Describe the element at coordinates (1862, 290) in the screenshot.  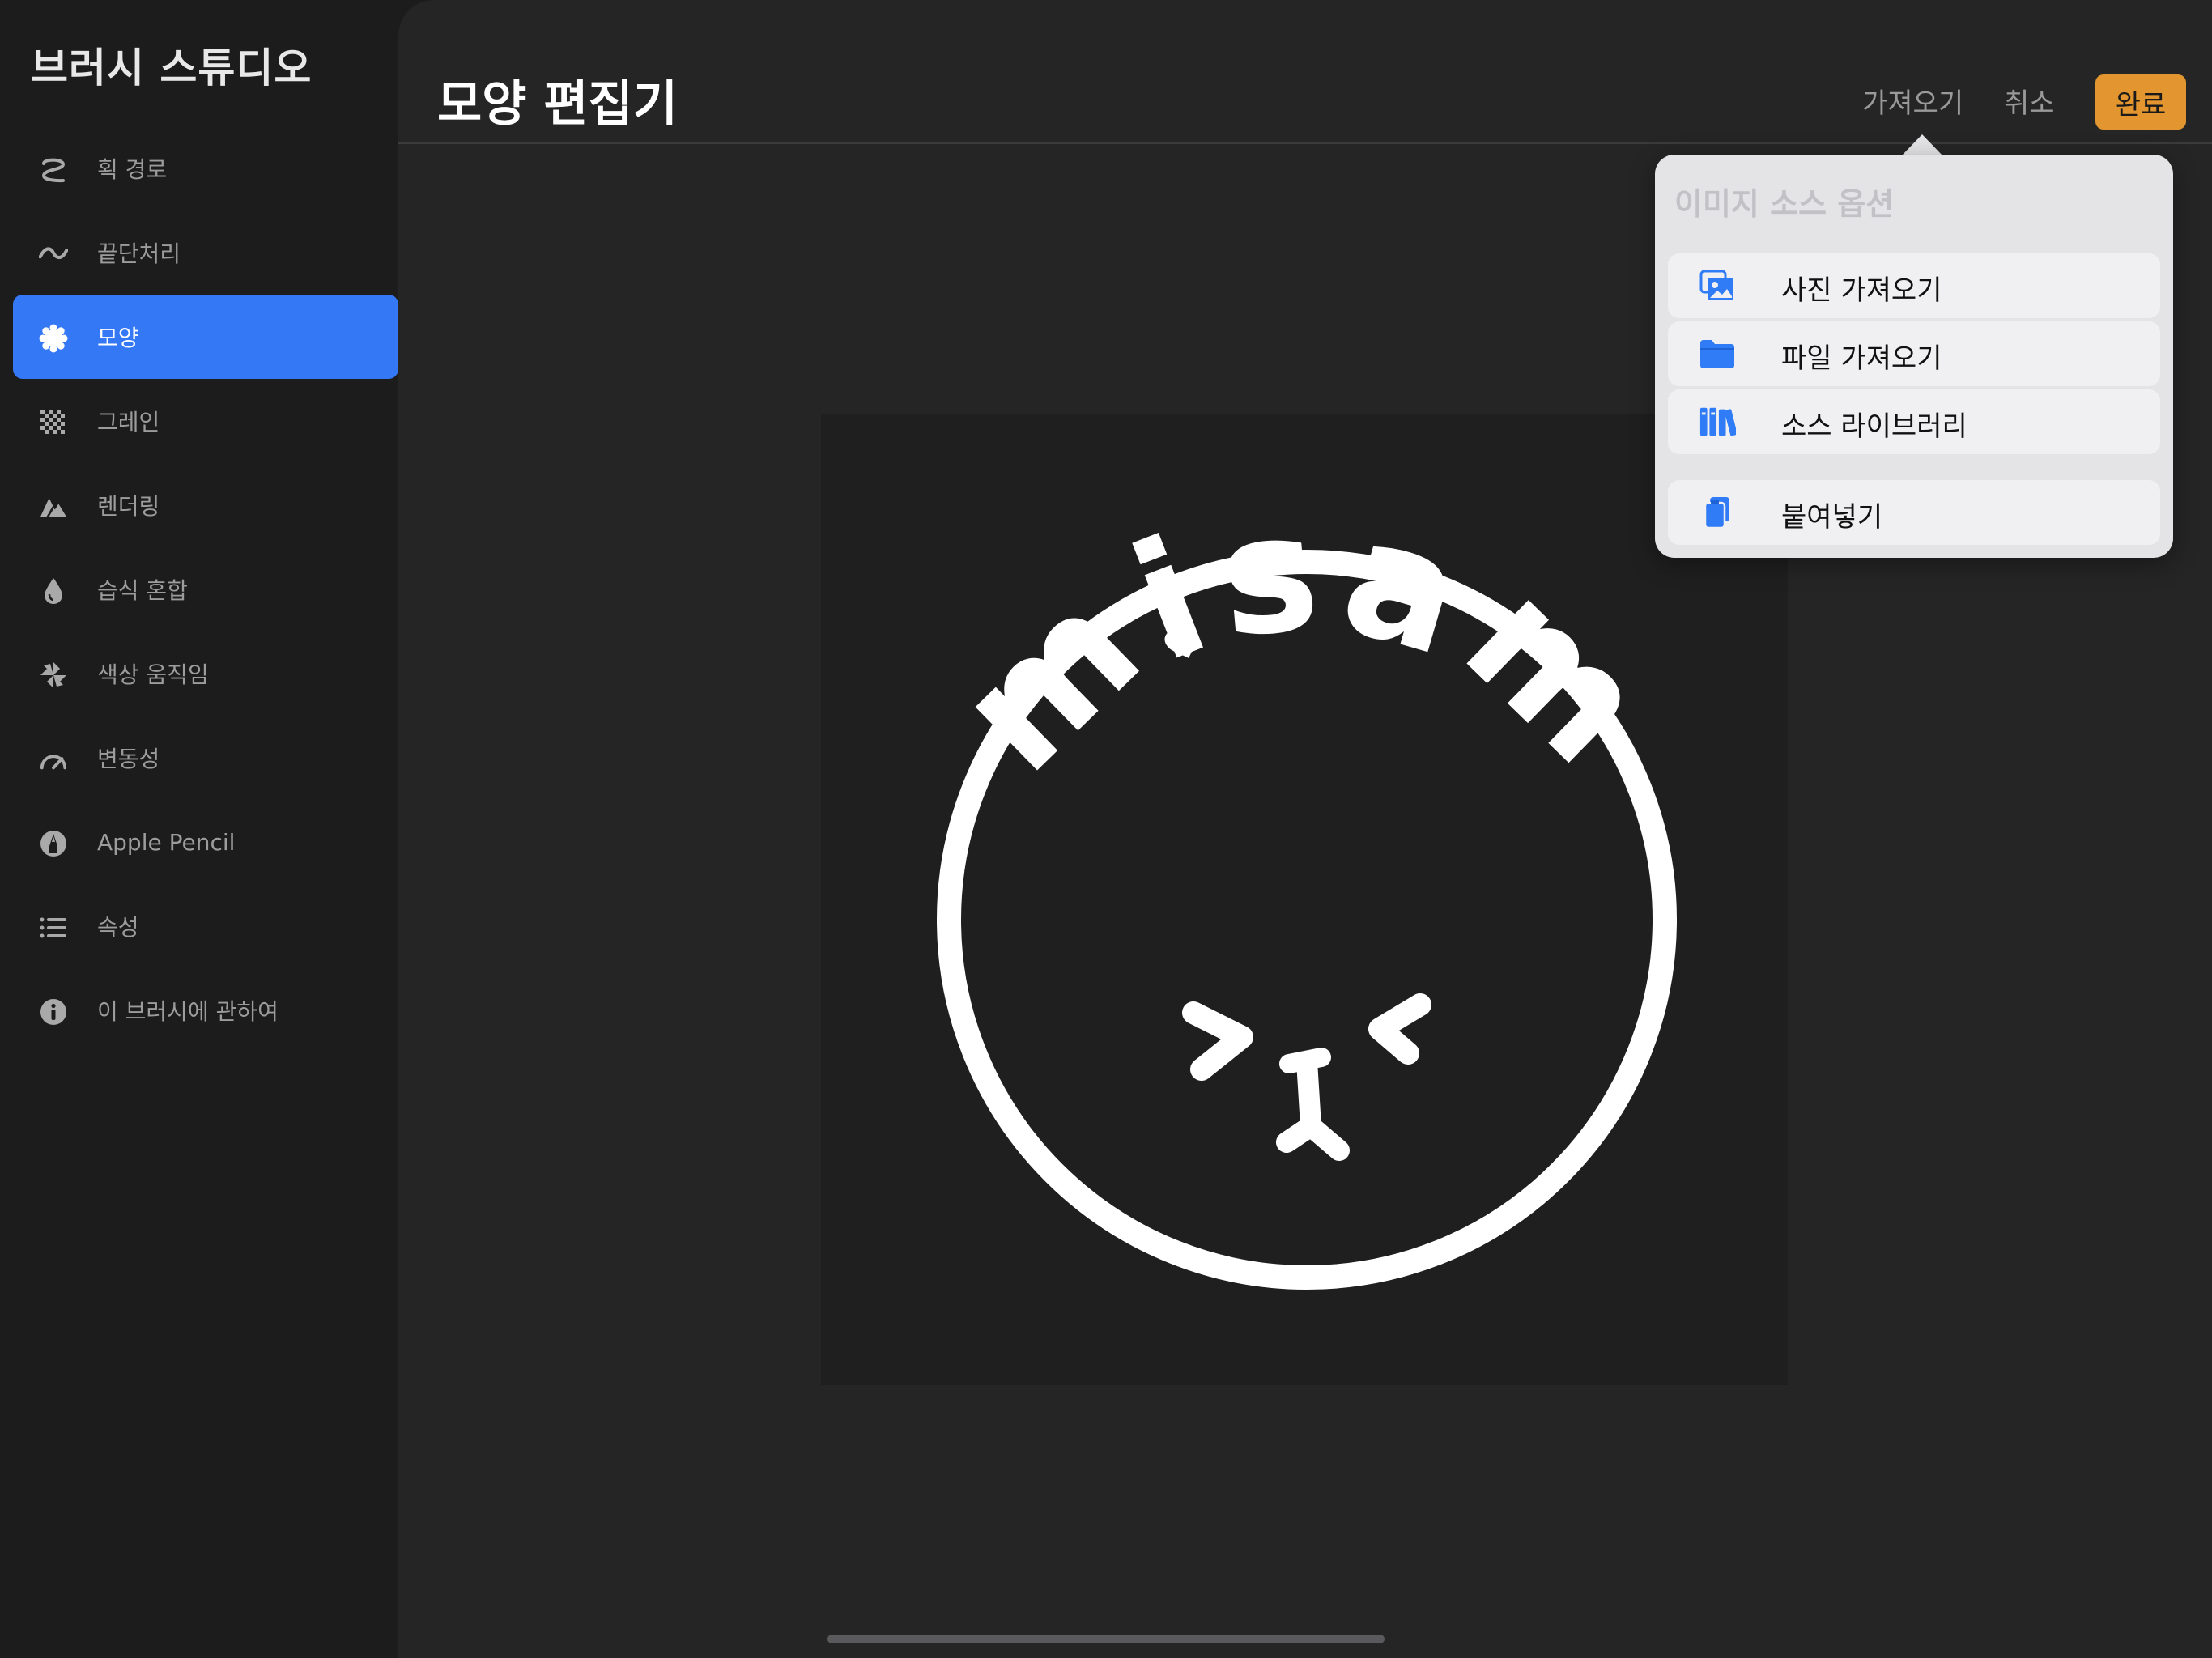
I see `pop-item-label: 사진 가져오기` at that location.